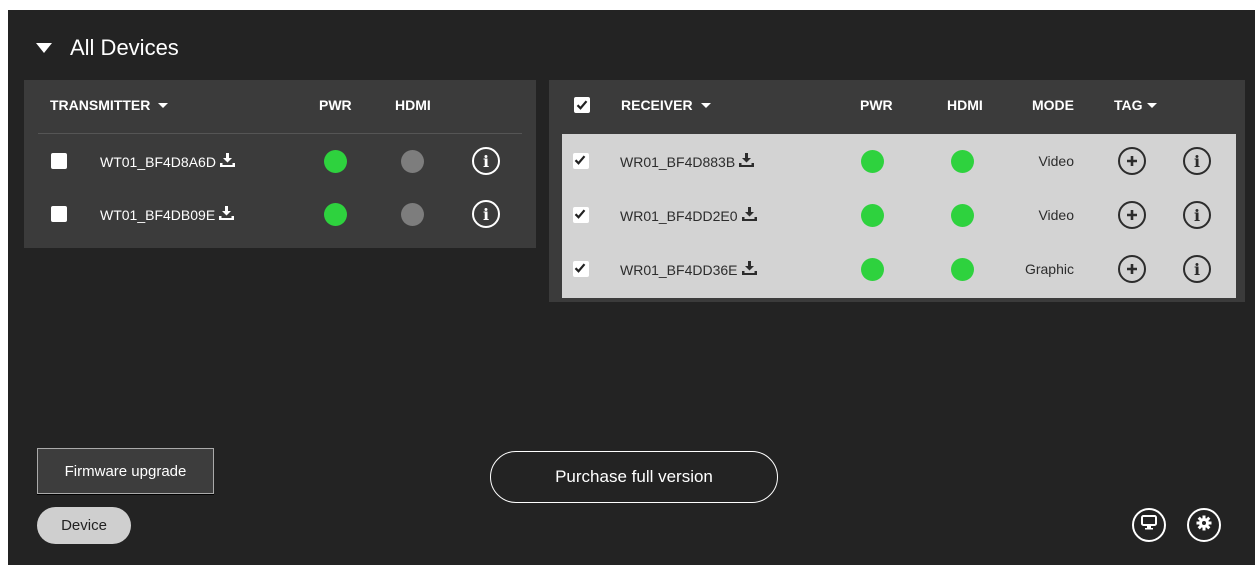  Describe the element at coordinates (899, 161) in the screenshot. I see `receiver-row: WR01_BF4D883B Video i` at that location.